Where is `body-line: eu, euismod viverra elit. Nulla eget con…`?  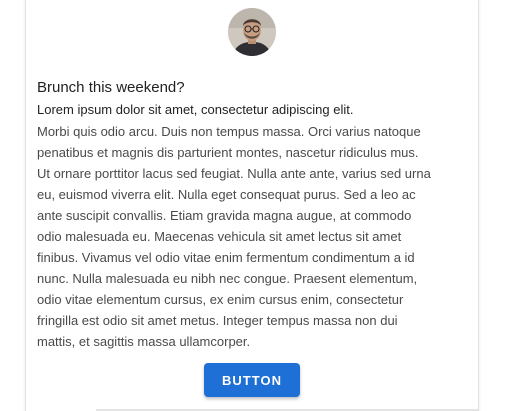 body-line: eu, euismod viverra elit. Nulla eget con… is located at coordinates (226, 194).